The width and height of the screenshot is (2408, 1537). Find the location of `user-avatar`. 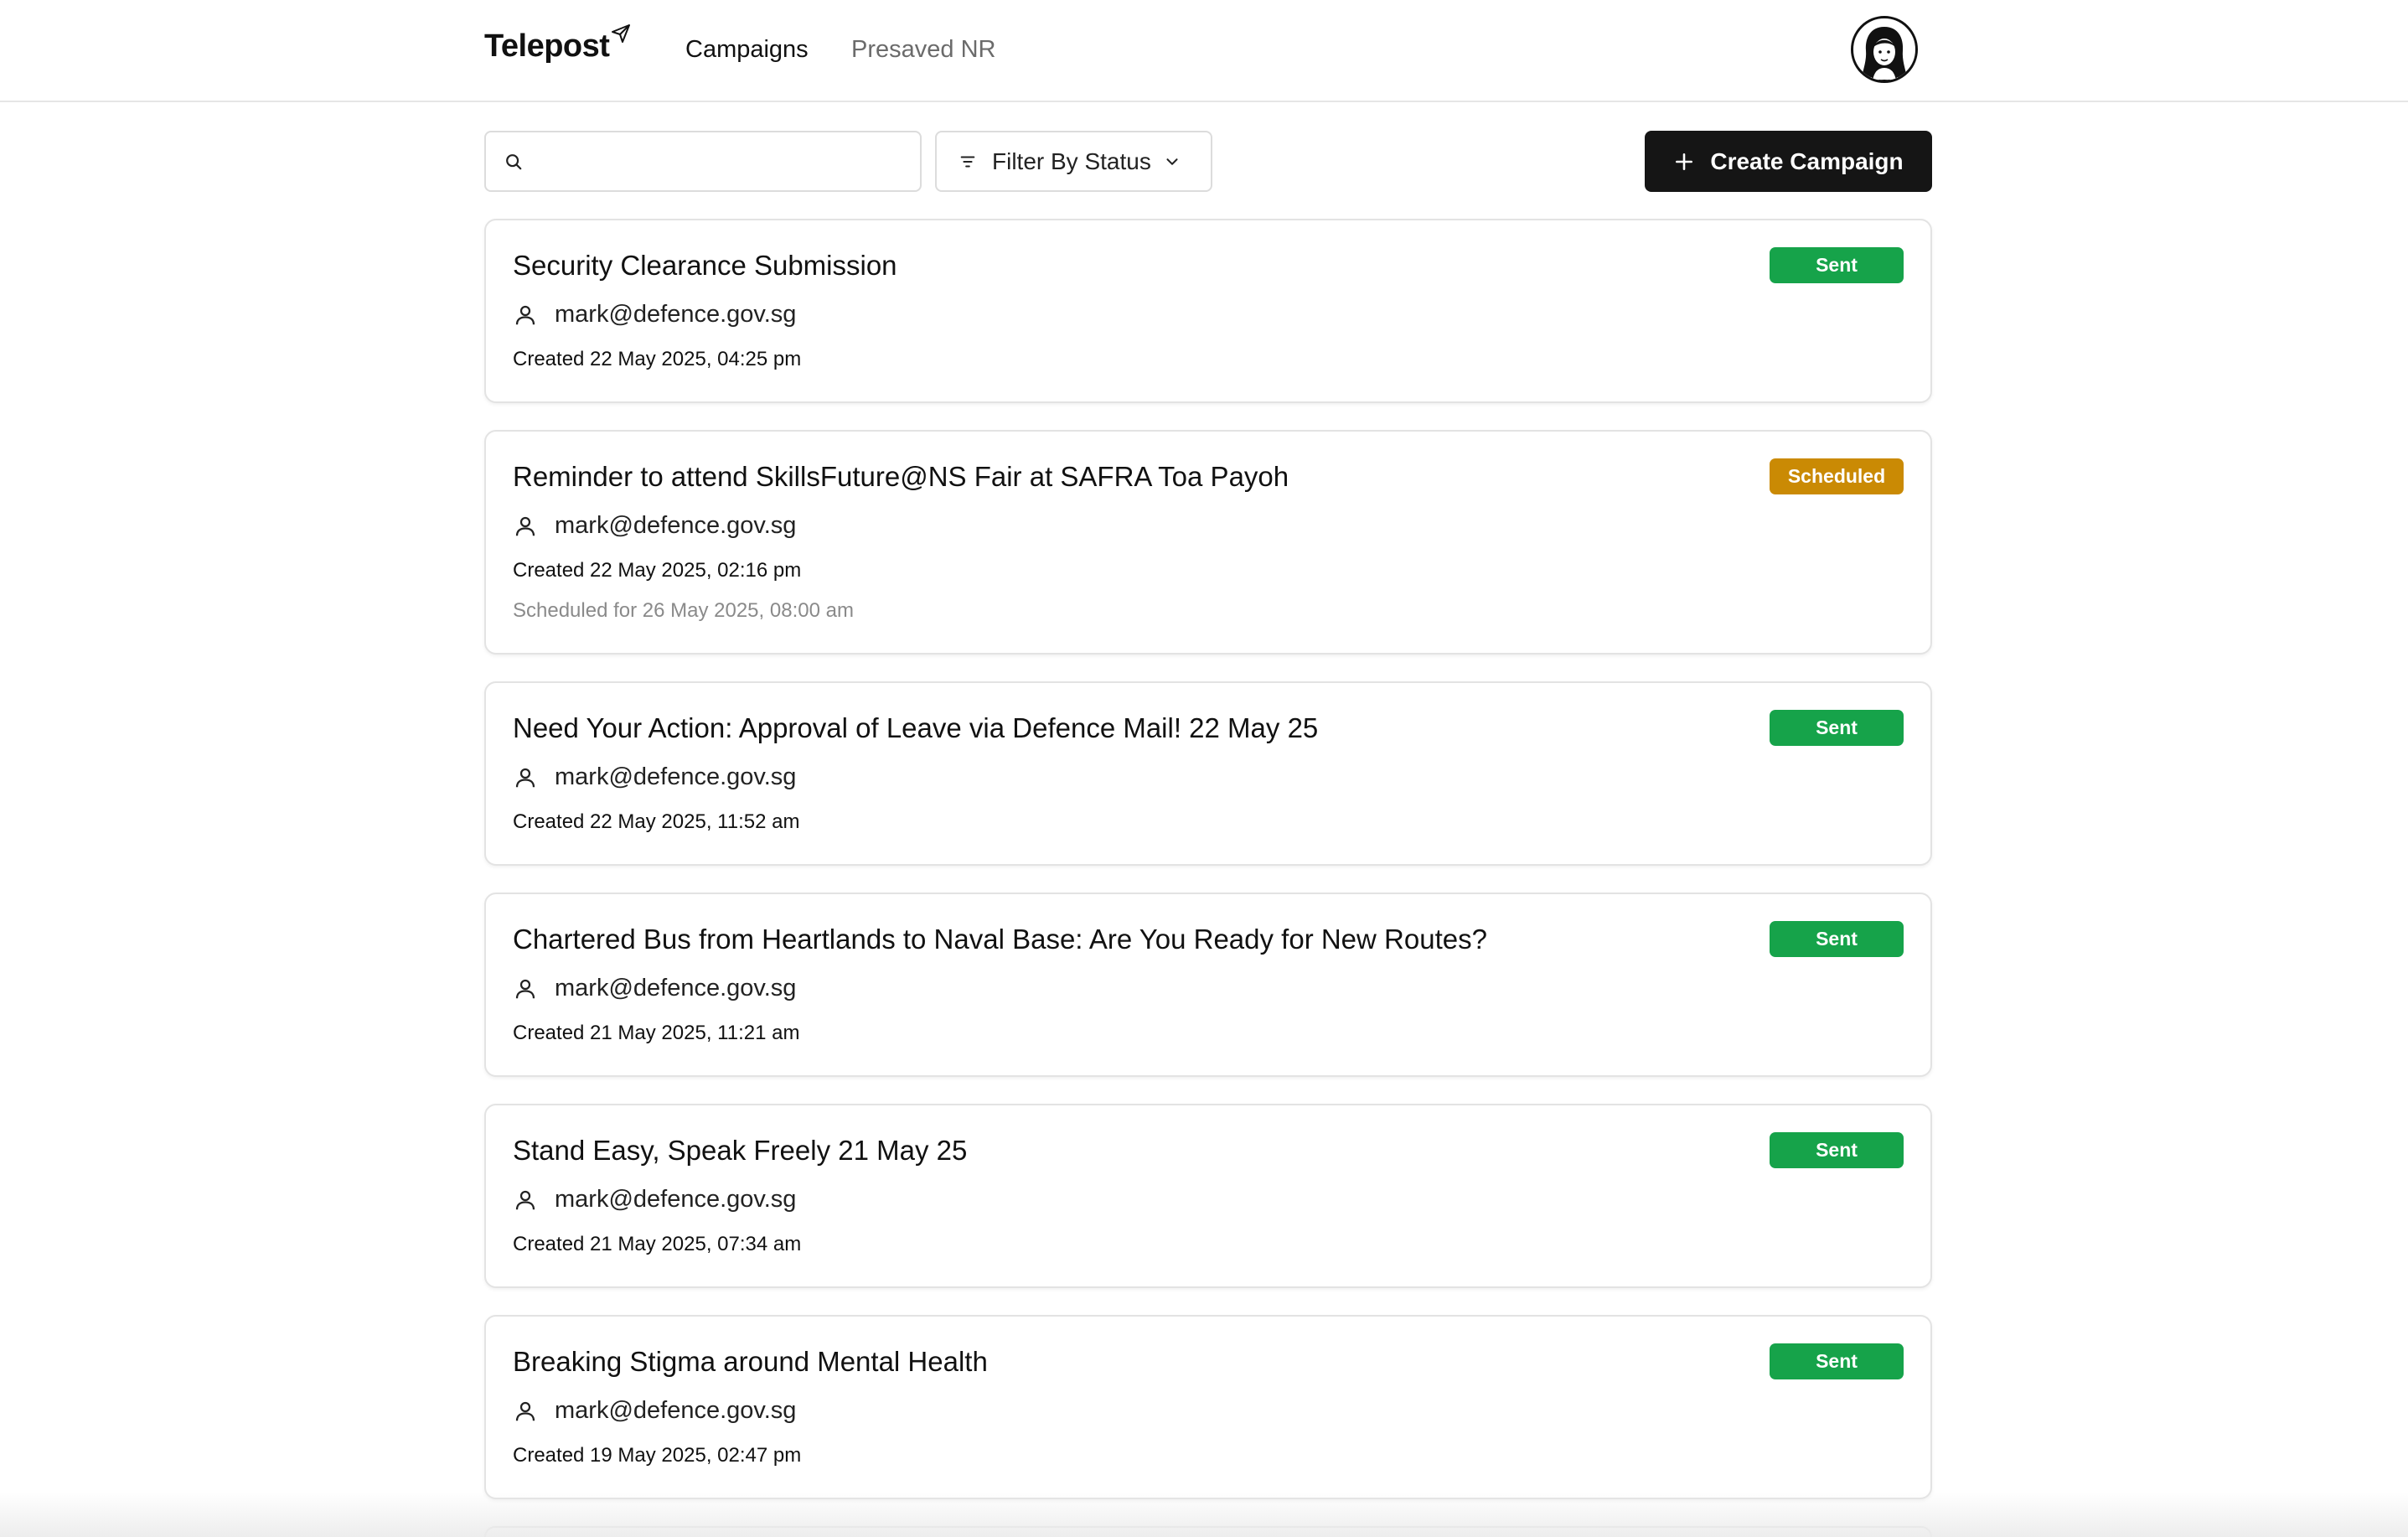

user-avatar is located at coordinates (1884, 49).